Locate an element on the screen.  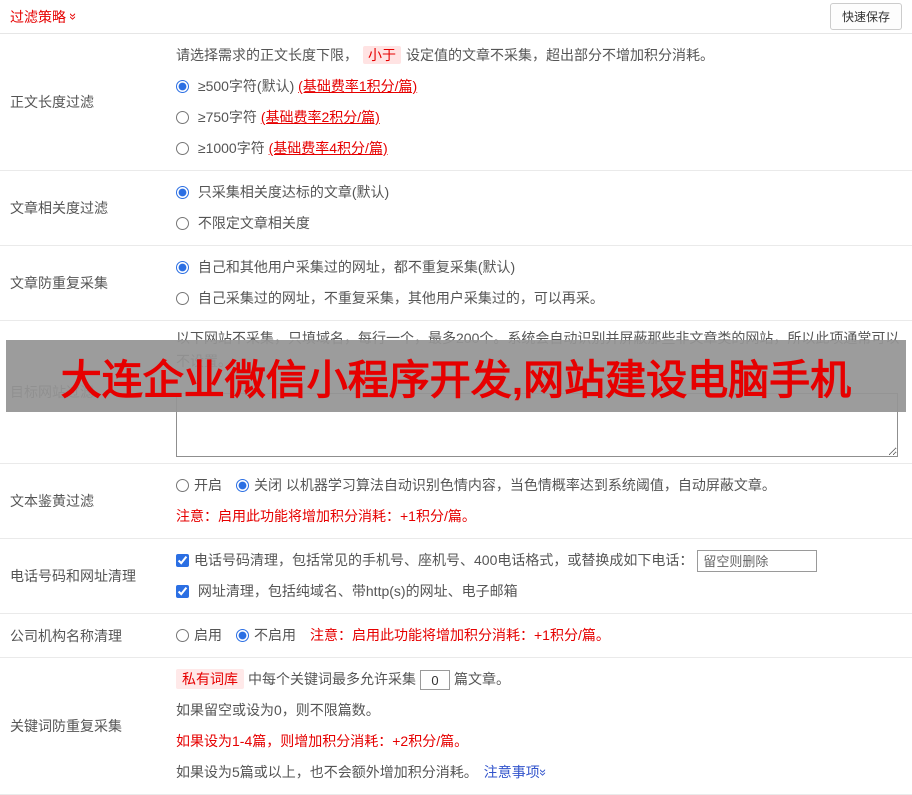
row-label-porn-filter: 文本鉴黄过滤 is located at coordinates (52, 501).